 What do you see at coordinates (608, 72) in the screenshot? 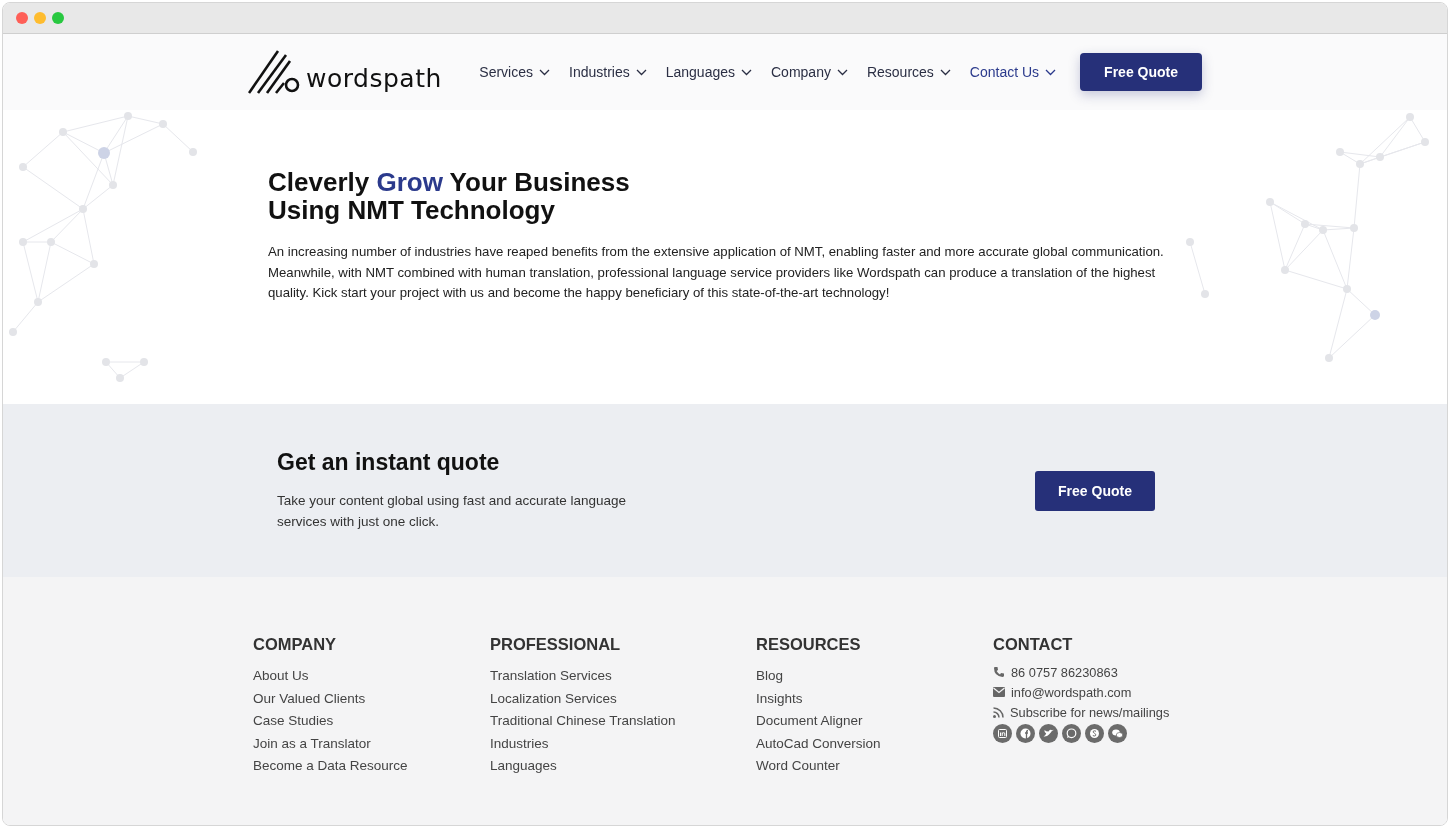
I see `nav-item: Industries` at bounding box center [608, 72].